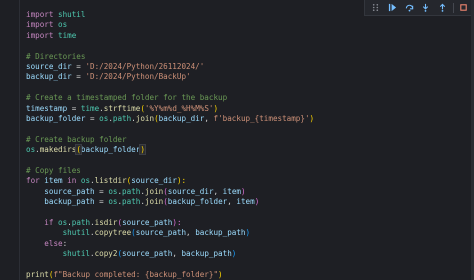 Image resolution: width=474 pixels, height=280 pixels. I want to click on code-token: strftime, so click(122, 108).